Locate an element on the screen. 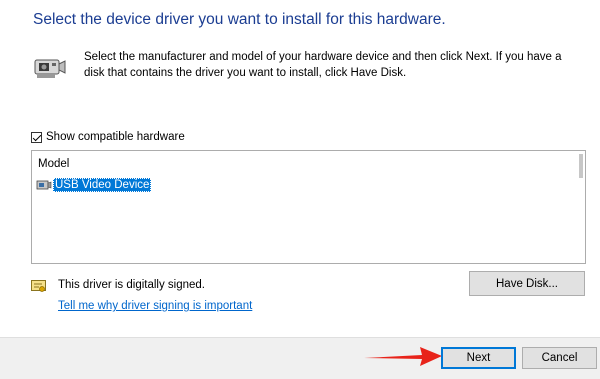 This screenshot has height=379, width=600. show-compatible-hardware-checkbox: Show compatible hardware is located at coordinates (108, 137).